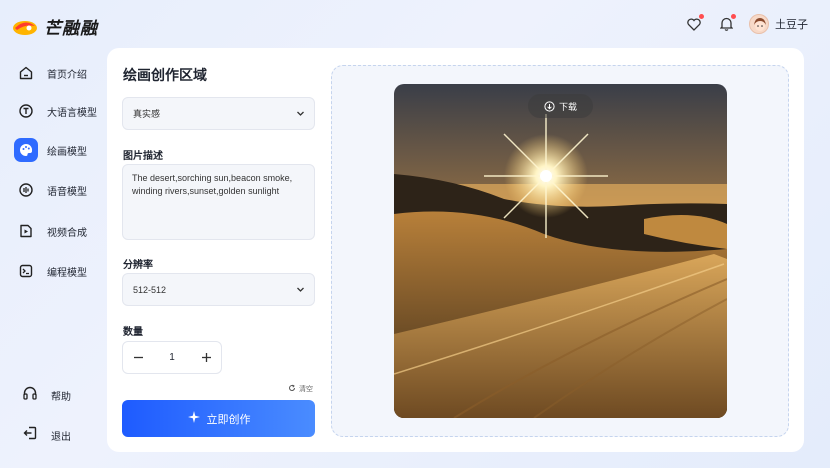 The image size is (830, 468). Describe the element at coordinates (46, 435) in the screenshot. I see `logout-button: 退出` at that location.